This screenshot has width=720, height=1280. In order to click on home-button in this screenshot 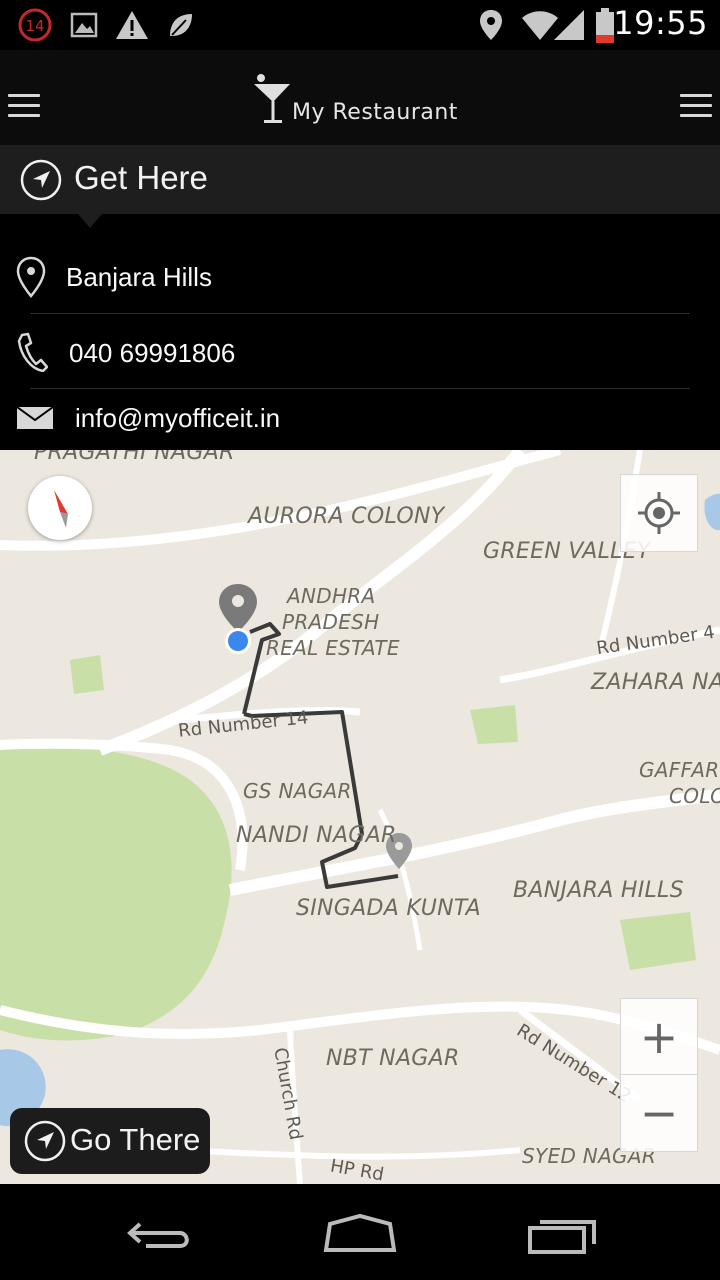, I will do `click(360, 1234)`.